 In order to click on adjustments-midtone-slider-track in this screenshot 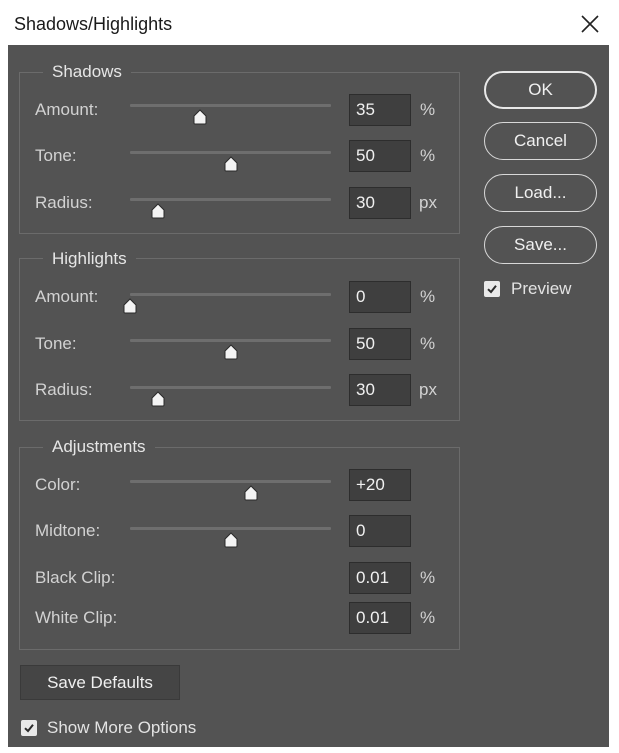, I will do `click(230, 528)`.